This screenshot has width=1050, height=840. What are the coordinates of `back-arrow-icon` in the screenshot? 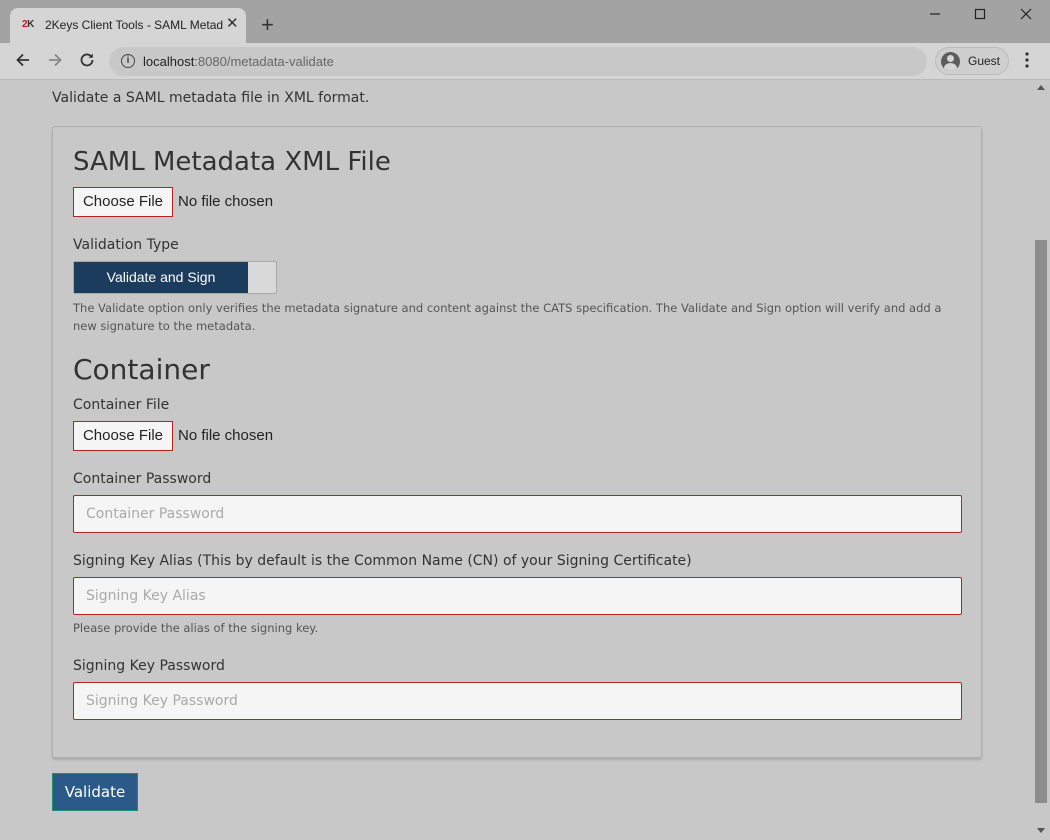 It's located at (22, 60).